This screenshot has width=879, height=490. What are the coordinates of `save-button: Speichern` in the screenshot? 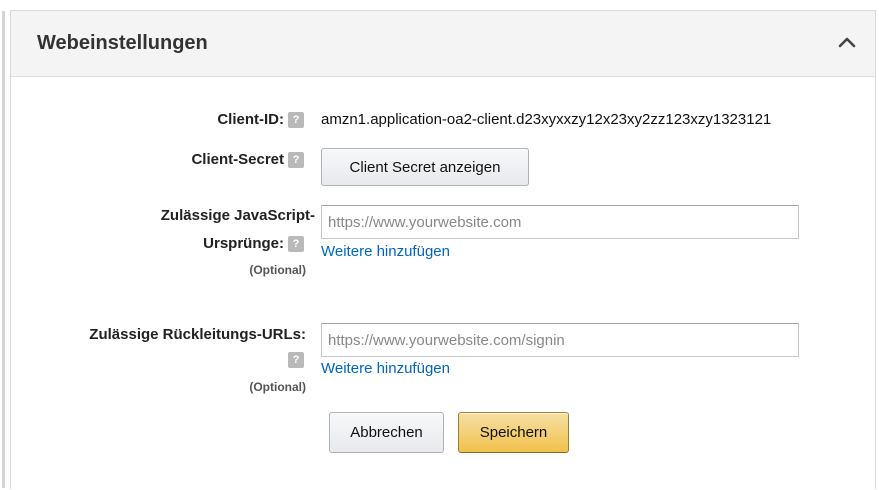 It's located at (513, 432).